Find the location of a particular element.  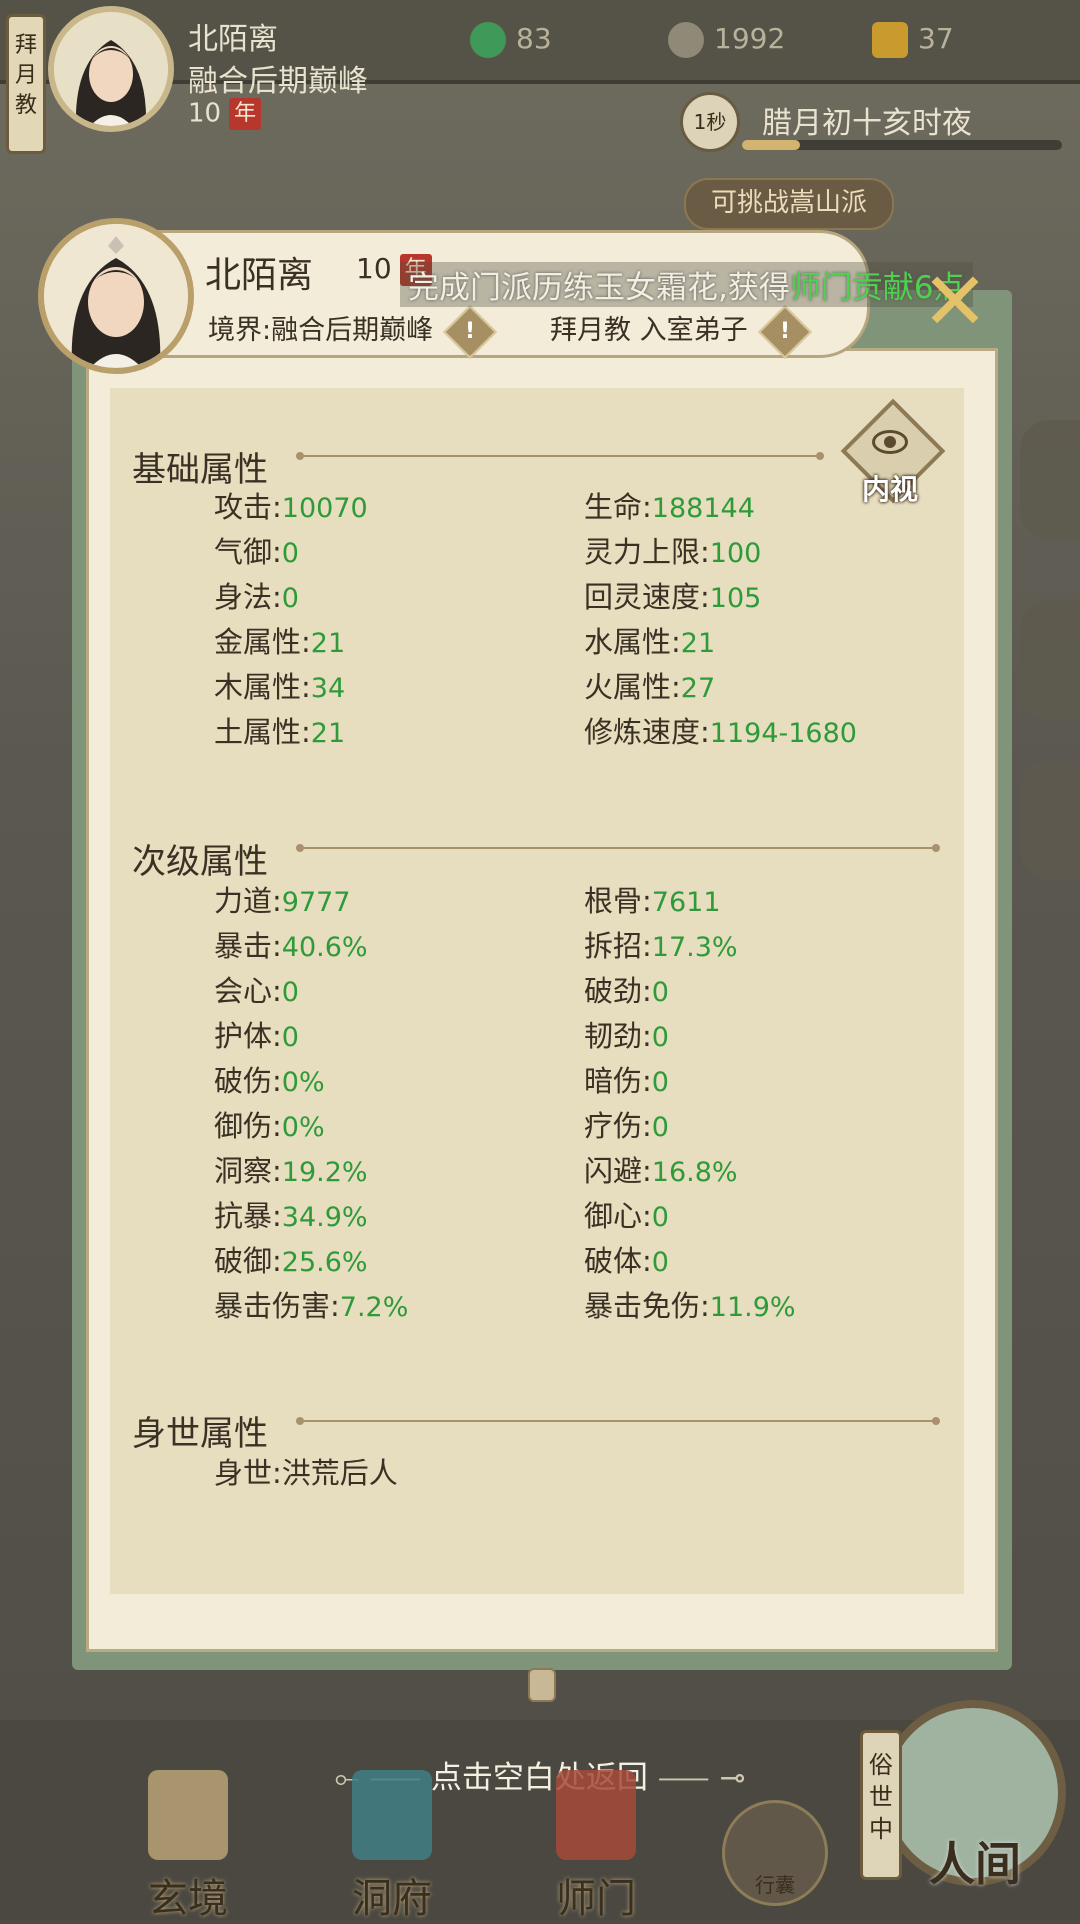

year-badge: 年 is located at coordinates (245, 114).